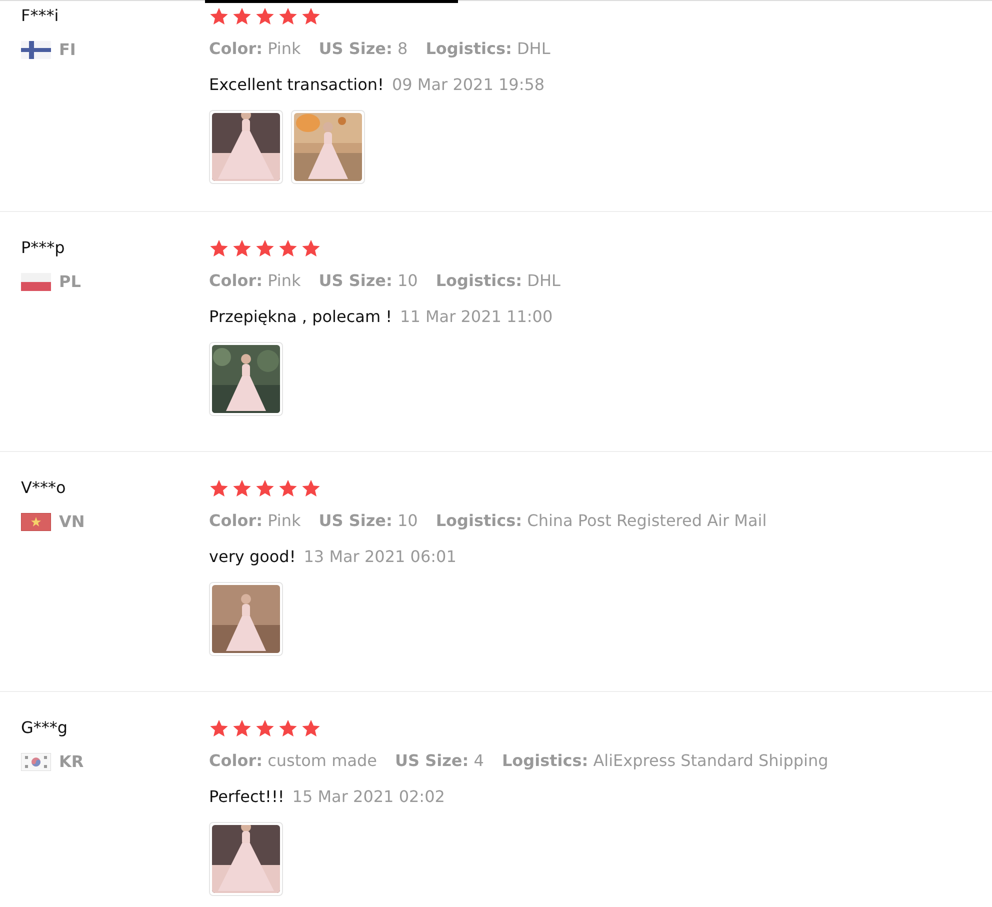  Describe the element at coordinates (246, 797) in the screenshot. I see `review-comment: Perfect!!!` at that location.